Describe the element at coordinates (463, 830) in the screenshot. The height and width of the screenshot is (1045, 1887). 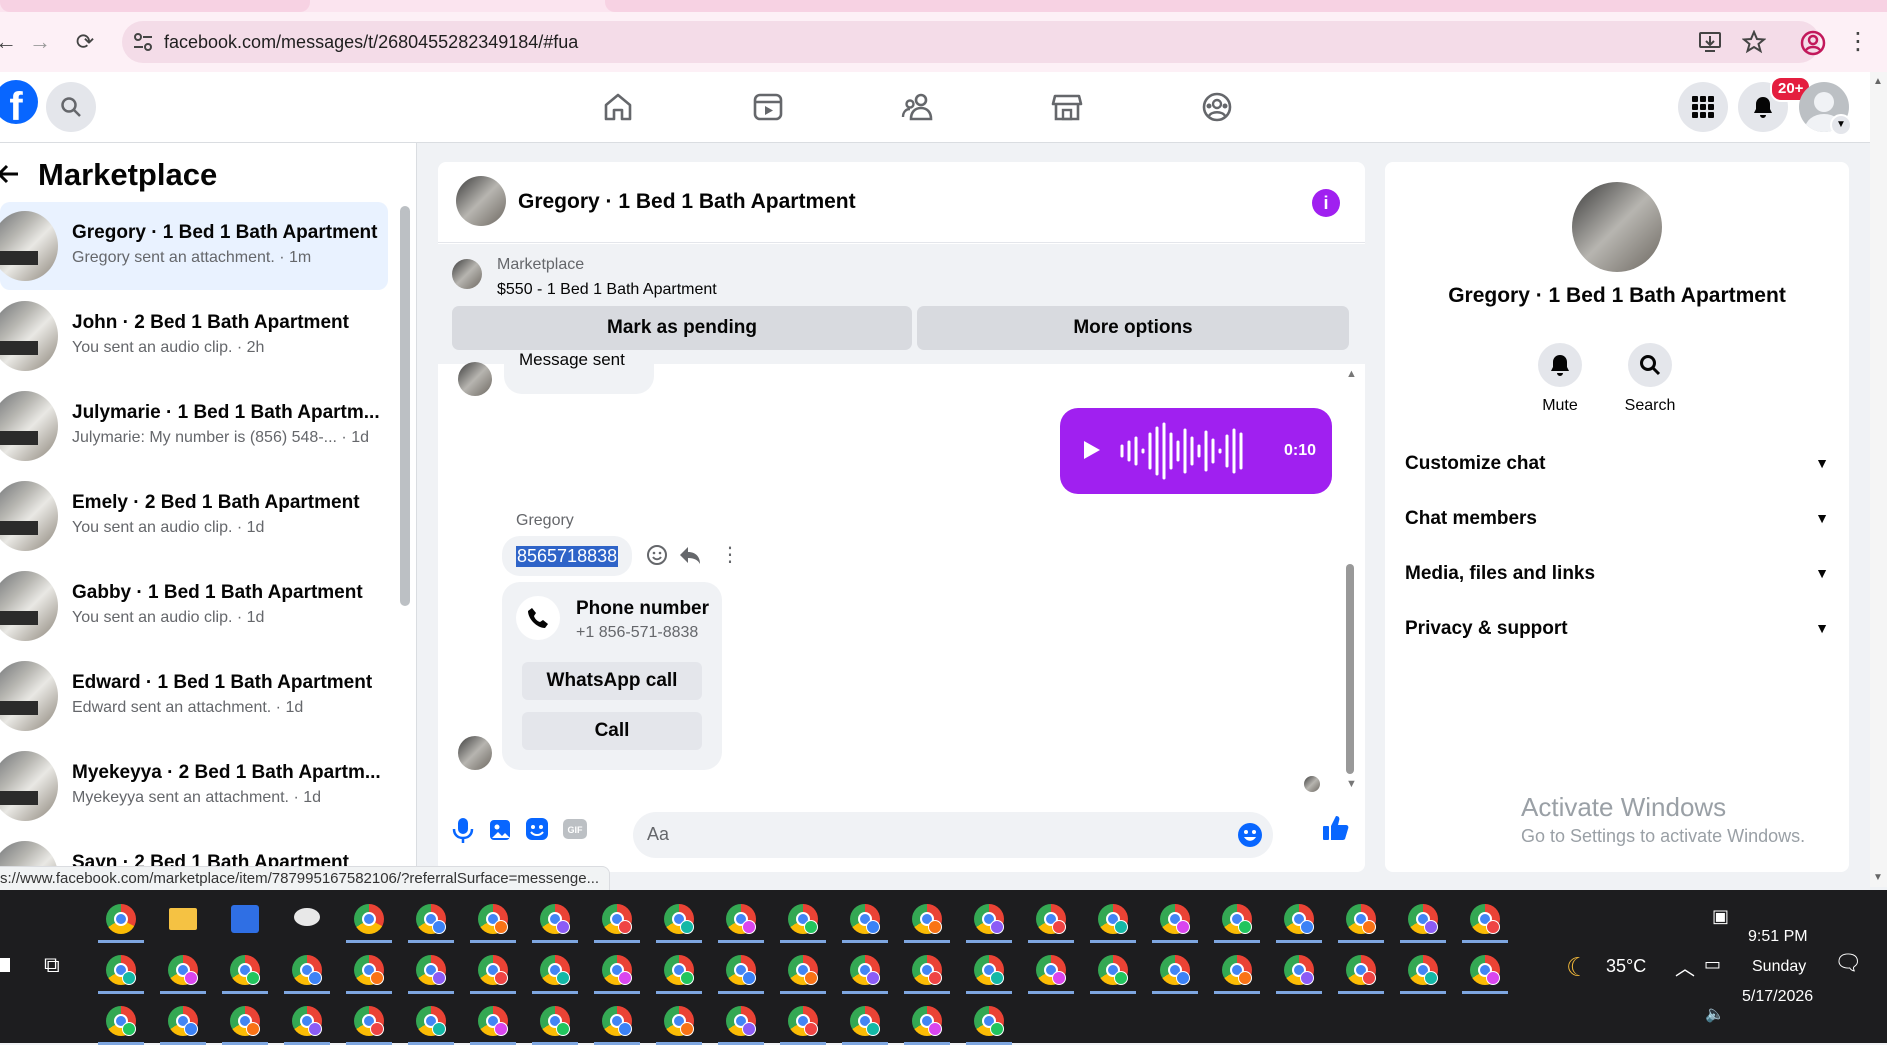
I see `microphone-icon` at that location.